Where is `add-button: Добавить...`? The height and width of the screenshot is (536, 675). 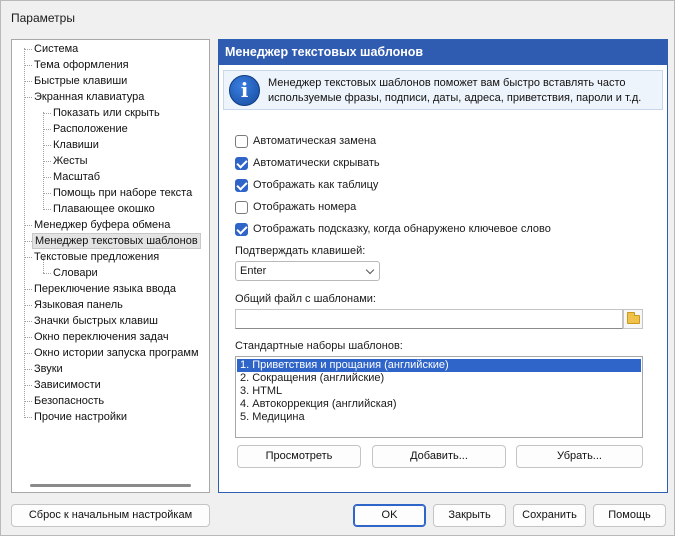 add-button: Добавить... is located at coordinates (439, 456).